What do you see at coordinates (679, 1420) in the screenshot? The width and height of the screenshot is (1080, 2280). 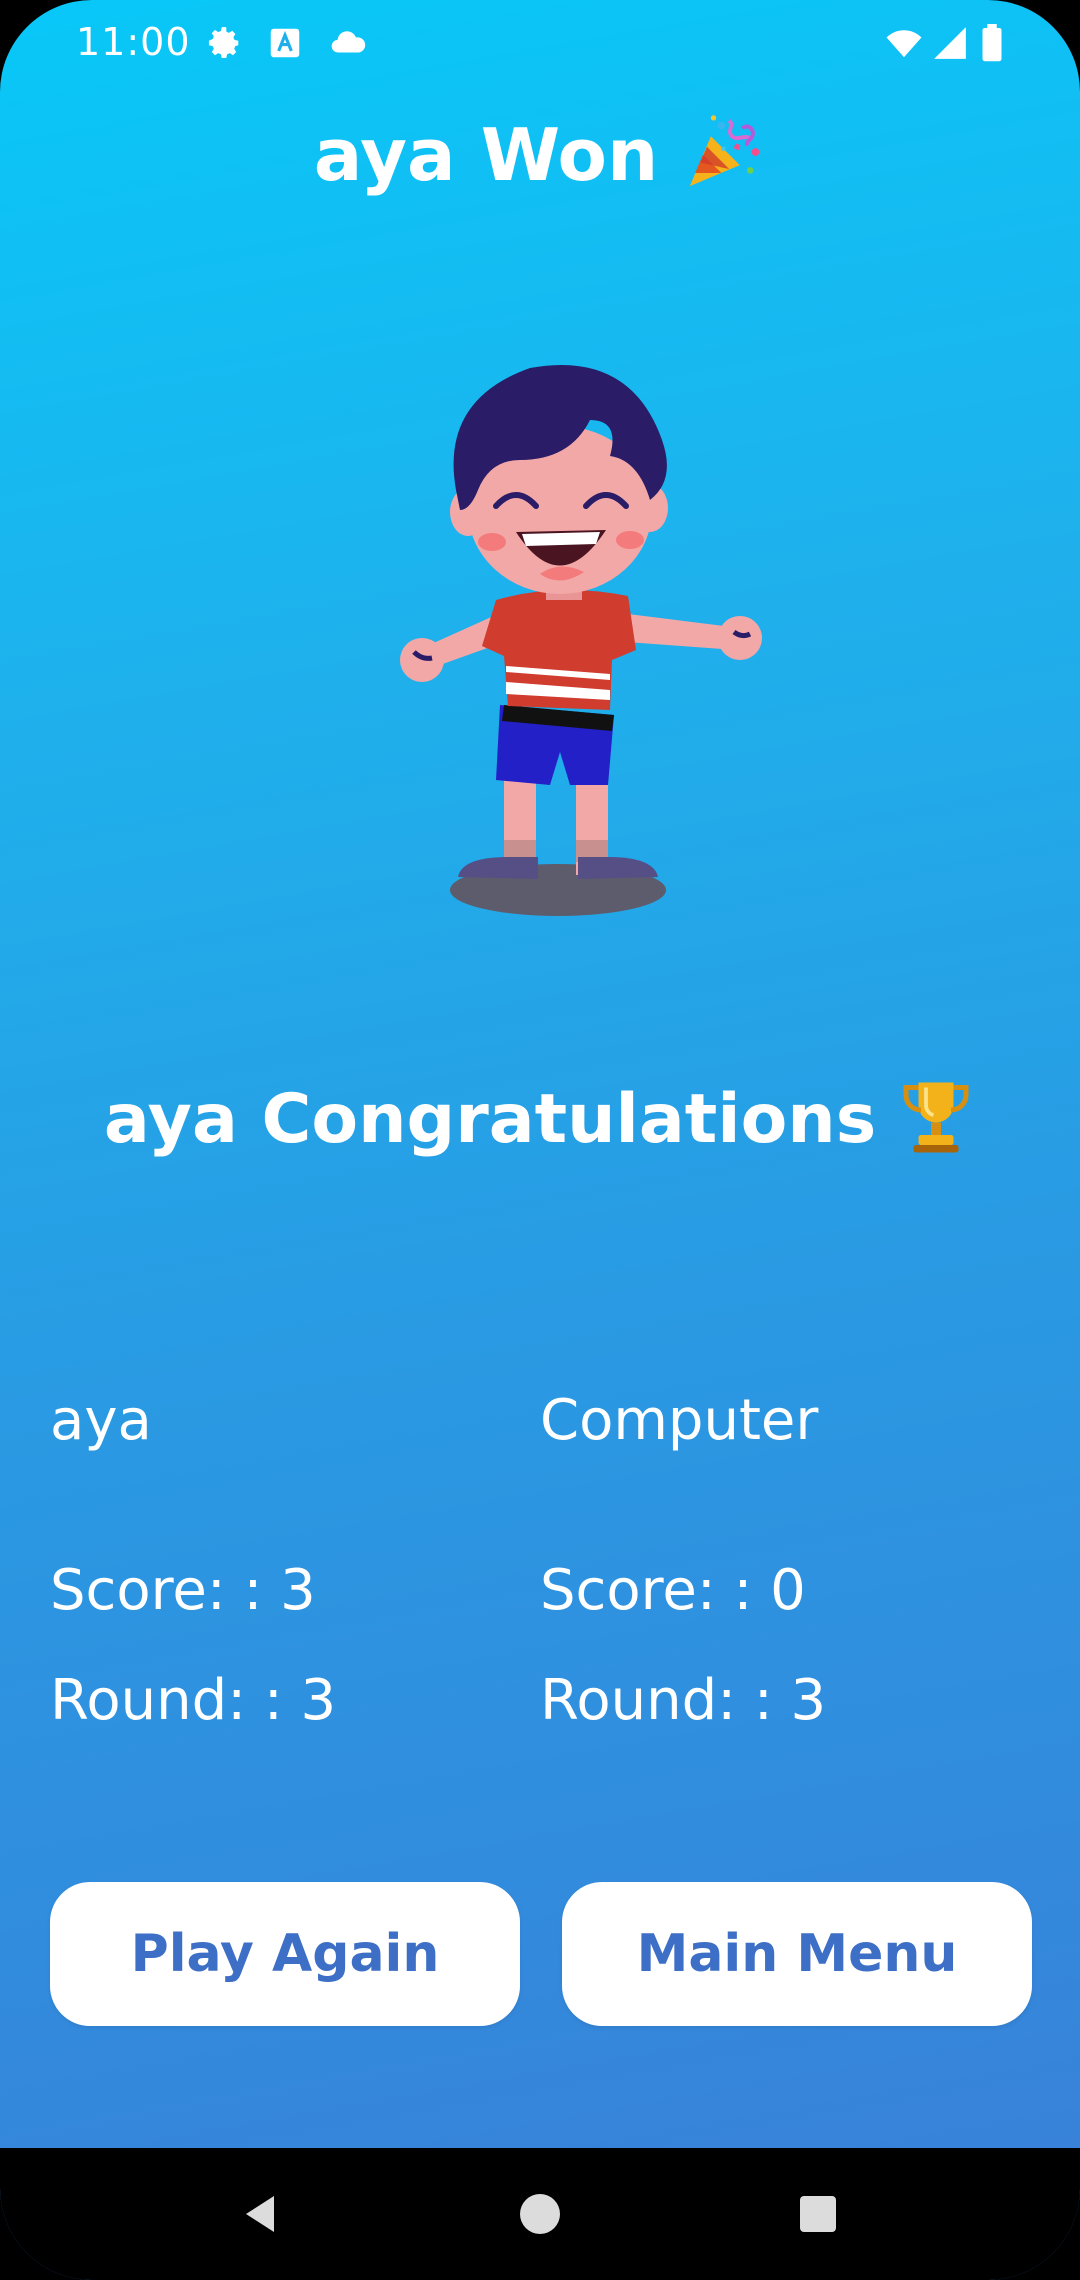 I see `player-name: Computer` at bounding box center [679, 1420].